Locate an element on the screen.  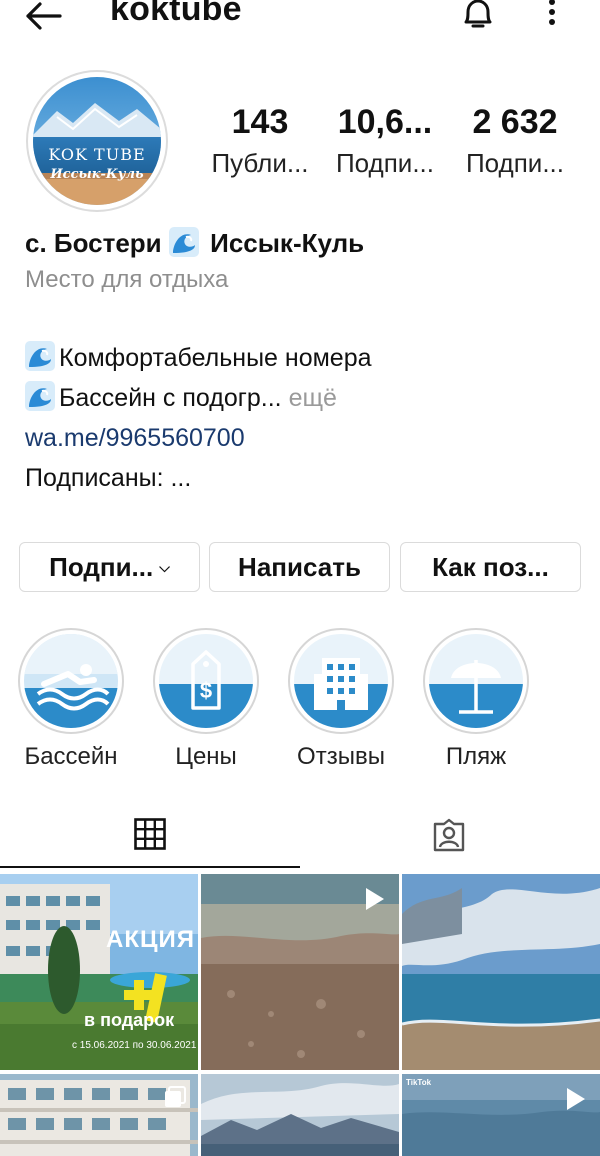
lake-photo is located at coordinates (501, 972).